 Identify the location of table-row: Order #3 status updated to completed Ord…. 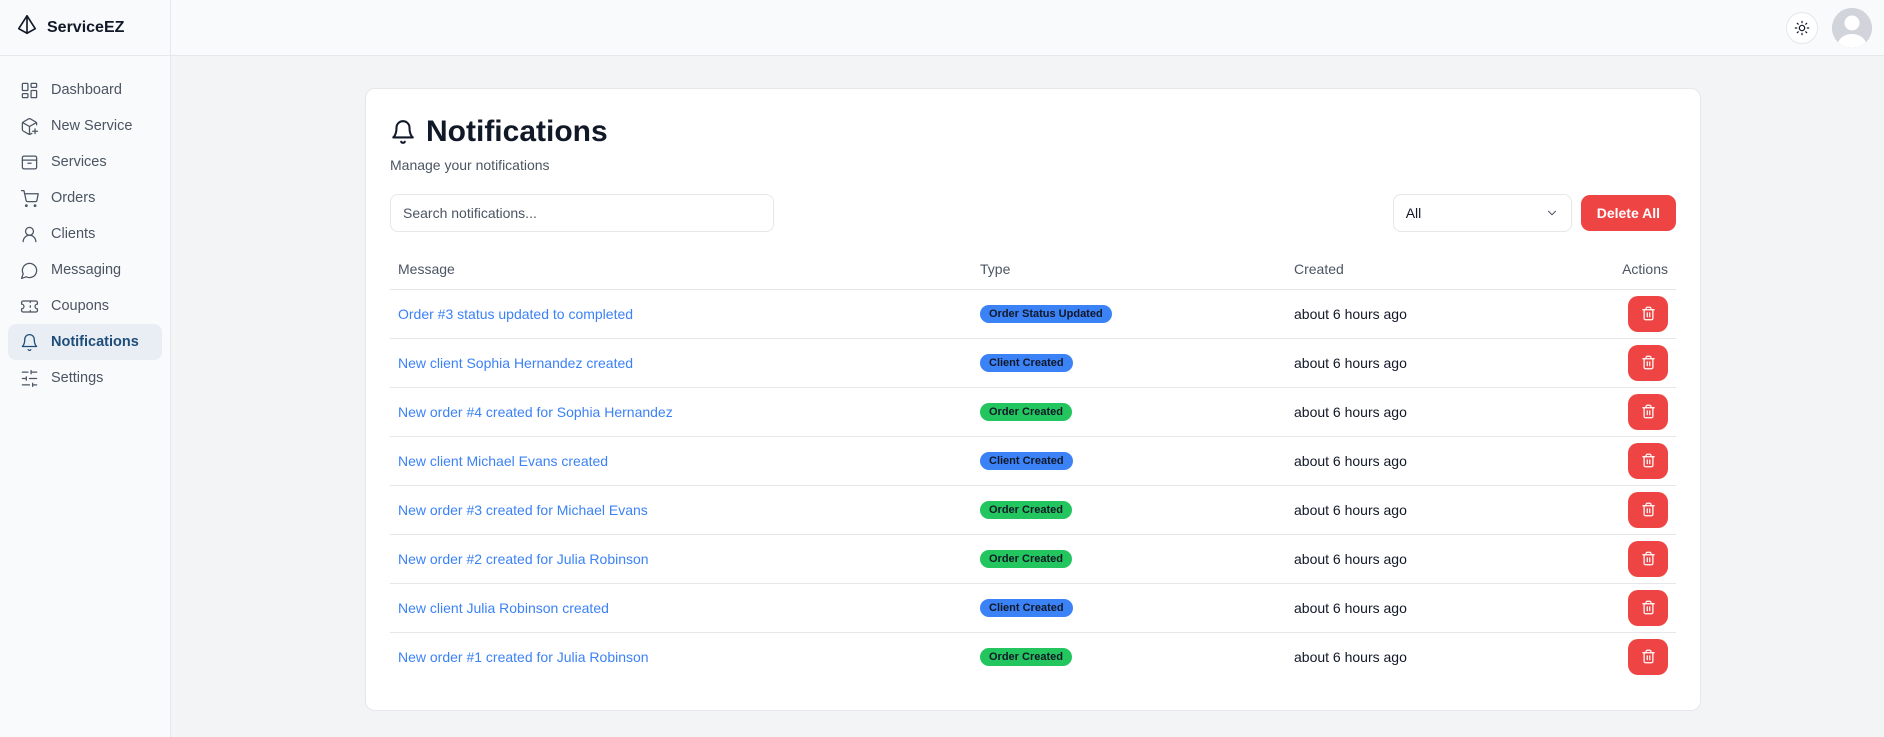
(1033, 314).